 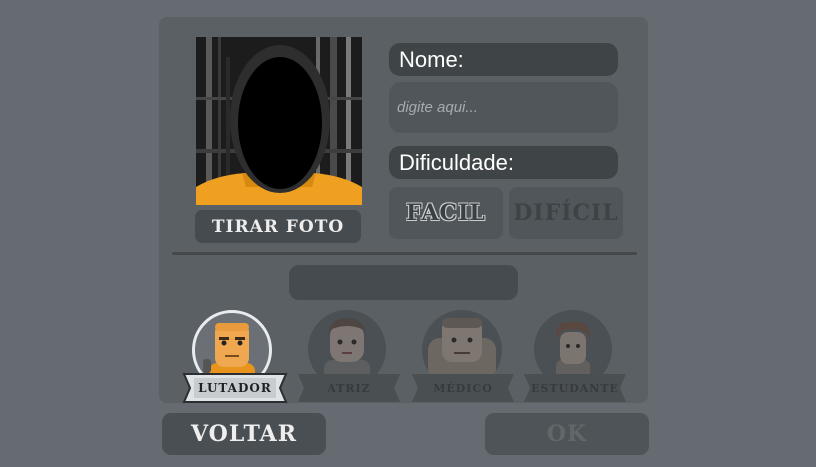 I want to click on photo-preview, so click(x=279, y=121).